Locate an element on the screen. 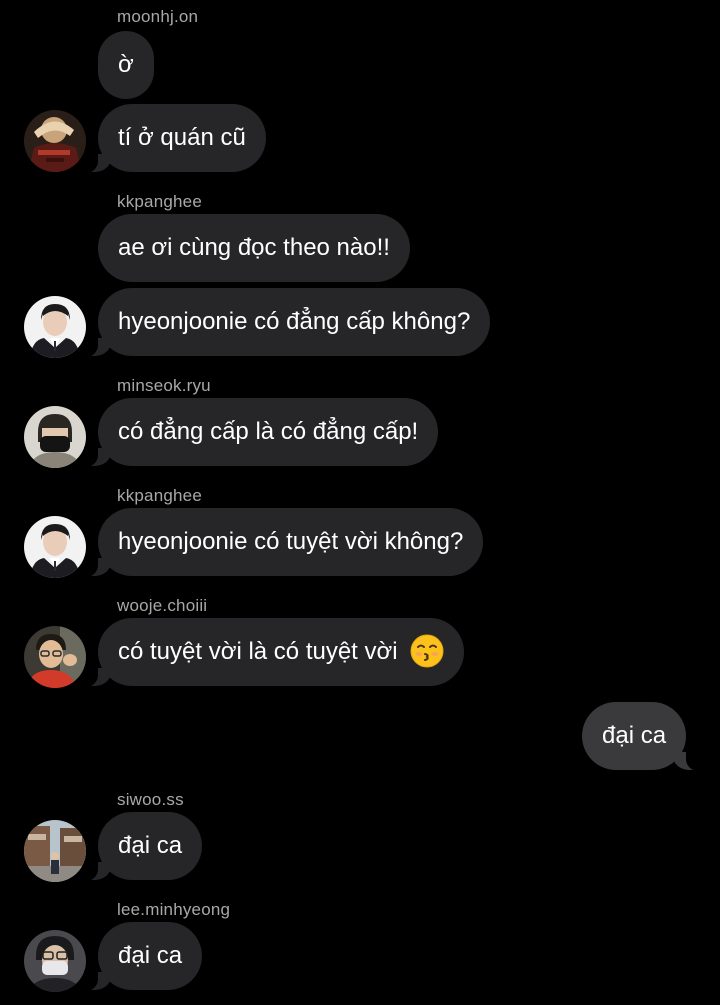 The image size is (720, 1005). message-text: hyeonjoonie có tuyệt vời không? is located at coordinates (291, 541).